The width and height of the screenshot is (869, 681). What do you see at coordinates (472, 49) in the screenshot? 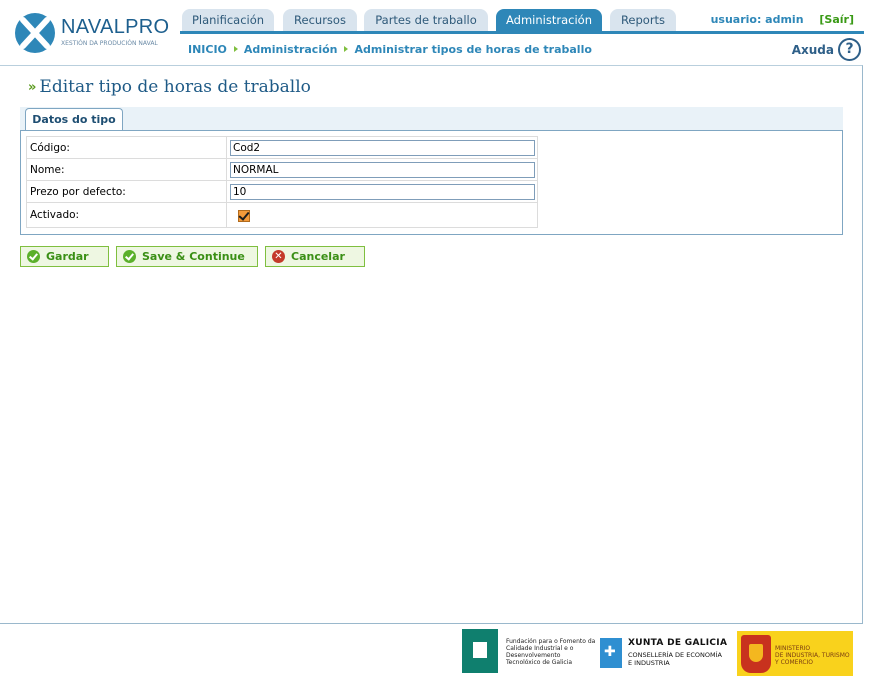
I see `breadcrumb-current: Administrar tipos de horas de traballo` at bounding box center [472, 49].